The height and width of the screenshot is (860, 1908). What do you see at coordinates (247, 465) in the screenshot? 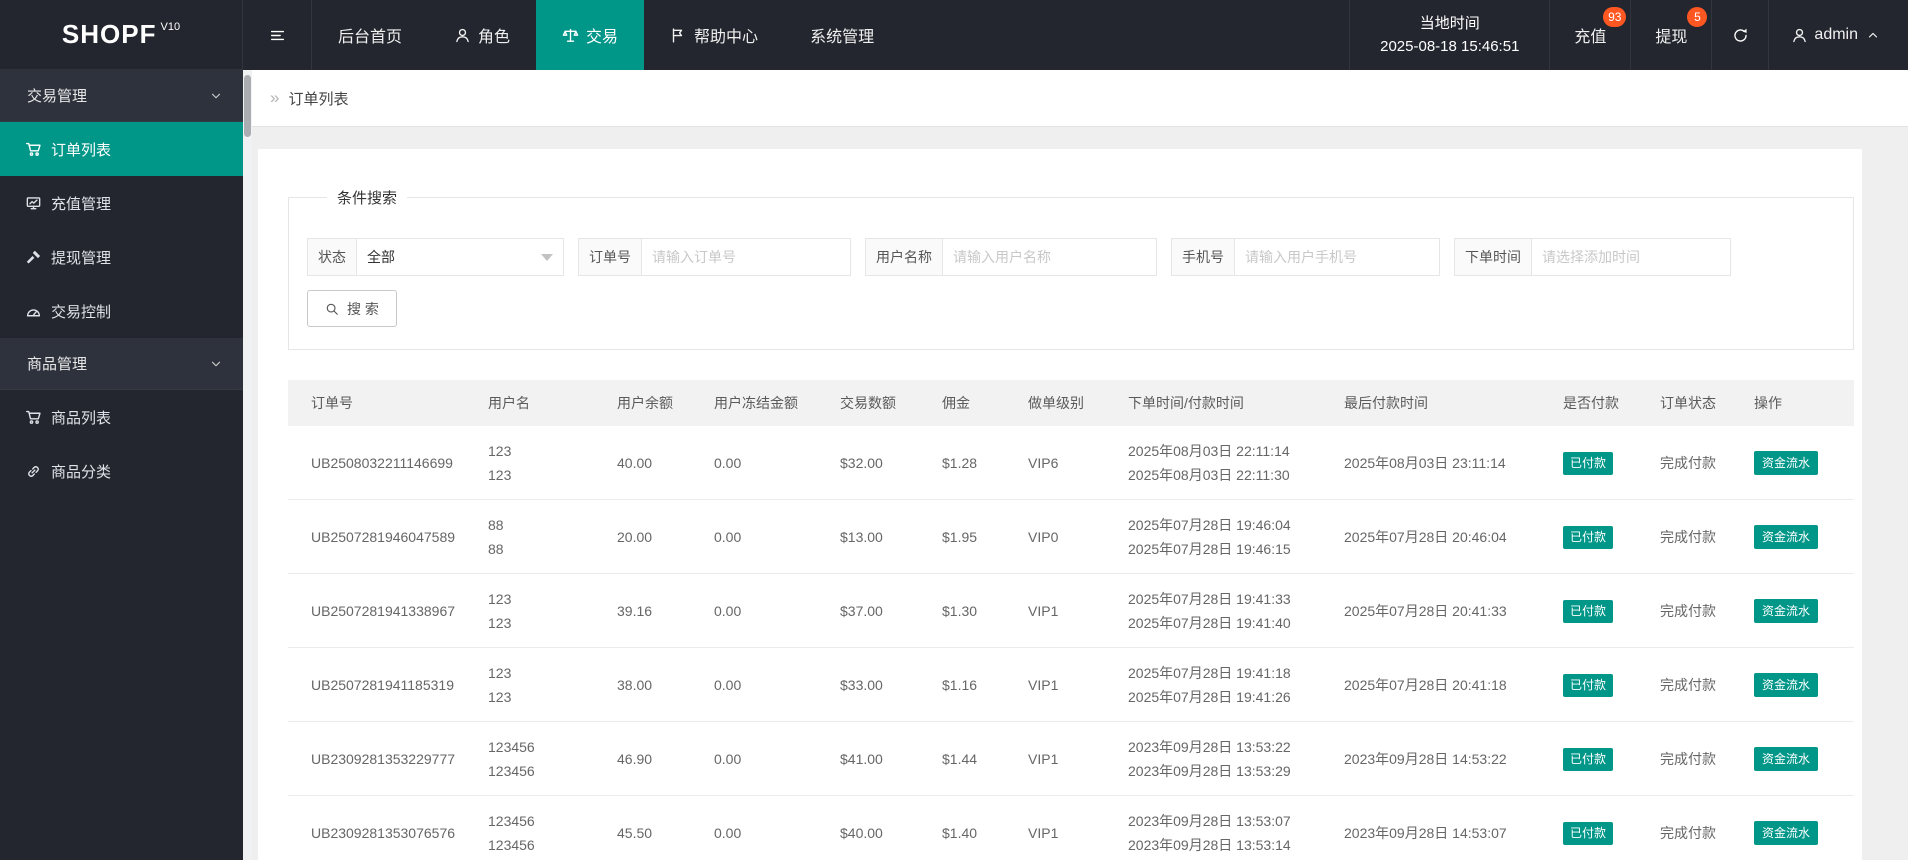
I see `scrollbar-track` at bounding box center [247, 465].